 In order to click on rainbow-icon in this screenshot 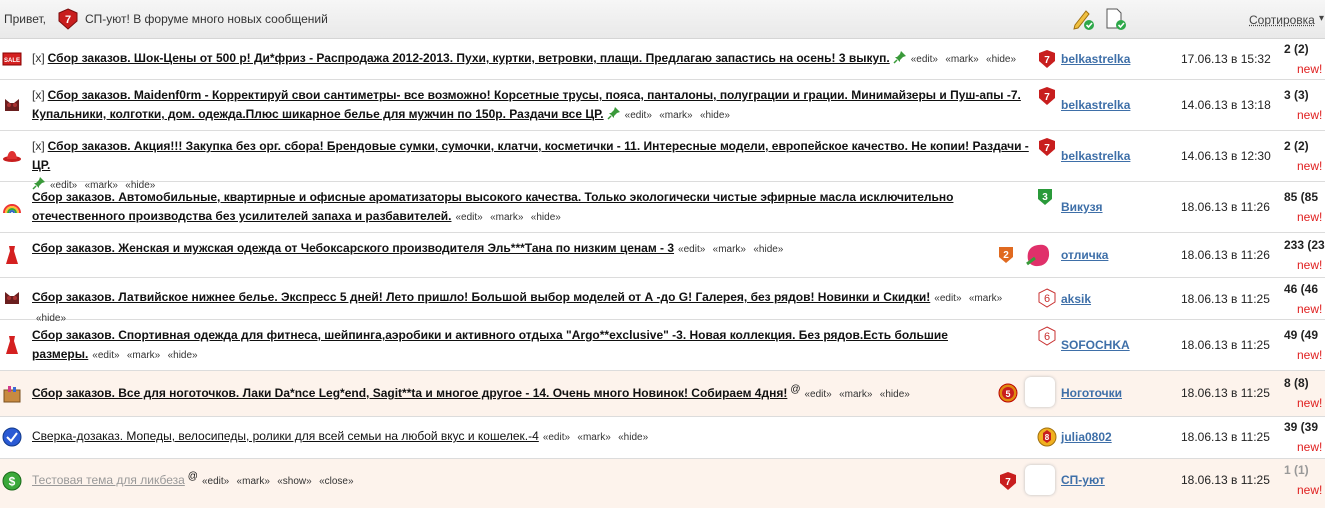, I will do `click(12, 209)`.